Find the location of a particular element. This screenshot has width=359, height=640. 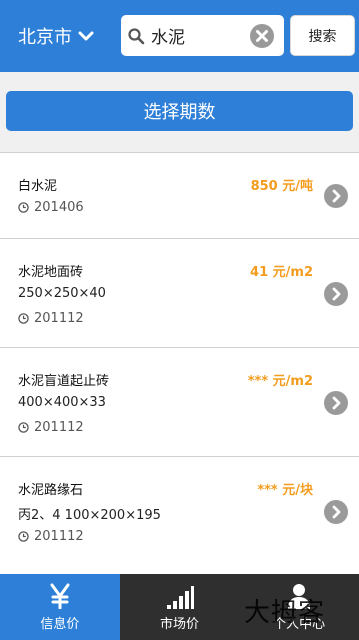

city-label: 北京市 is located at coordinates (45, 37).